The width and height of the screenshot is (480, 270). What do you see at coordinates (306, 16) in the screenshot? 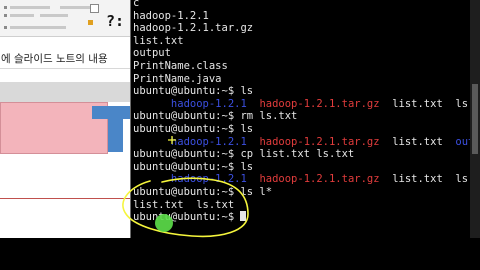
I see `terminal-line: hadoop-1.2.1` at bounding box center [306, 16].